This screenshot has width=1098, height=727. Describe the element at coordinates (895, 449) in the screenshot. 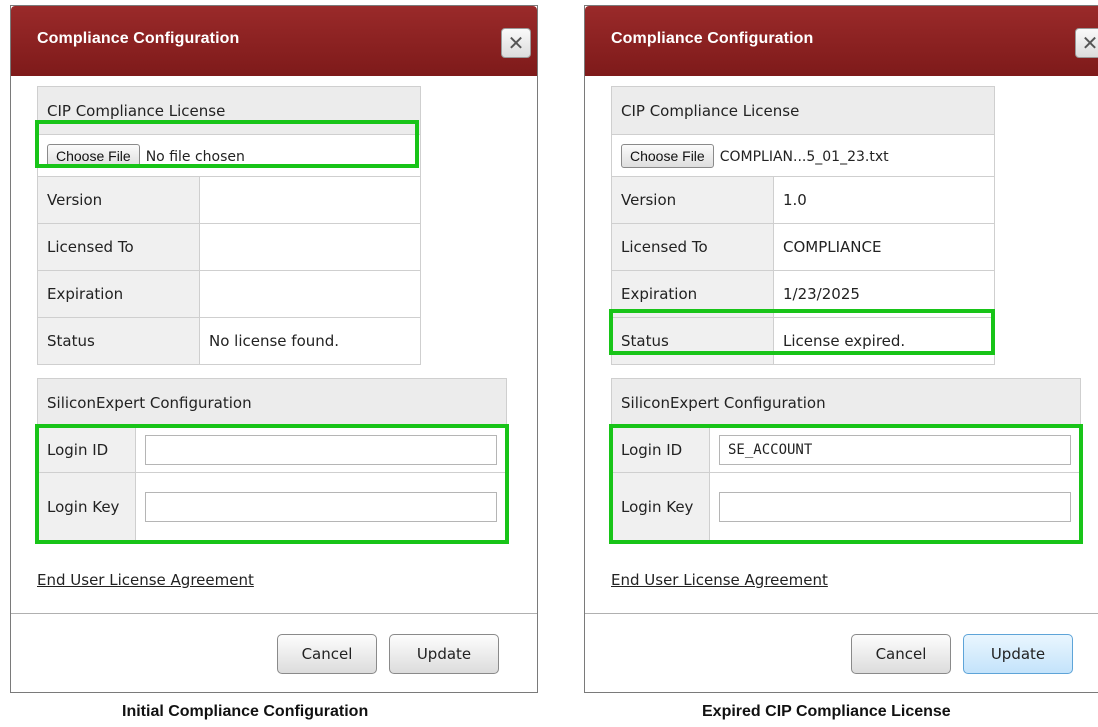

I see `login-id-input: SE_ACCOUNT` at that location.